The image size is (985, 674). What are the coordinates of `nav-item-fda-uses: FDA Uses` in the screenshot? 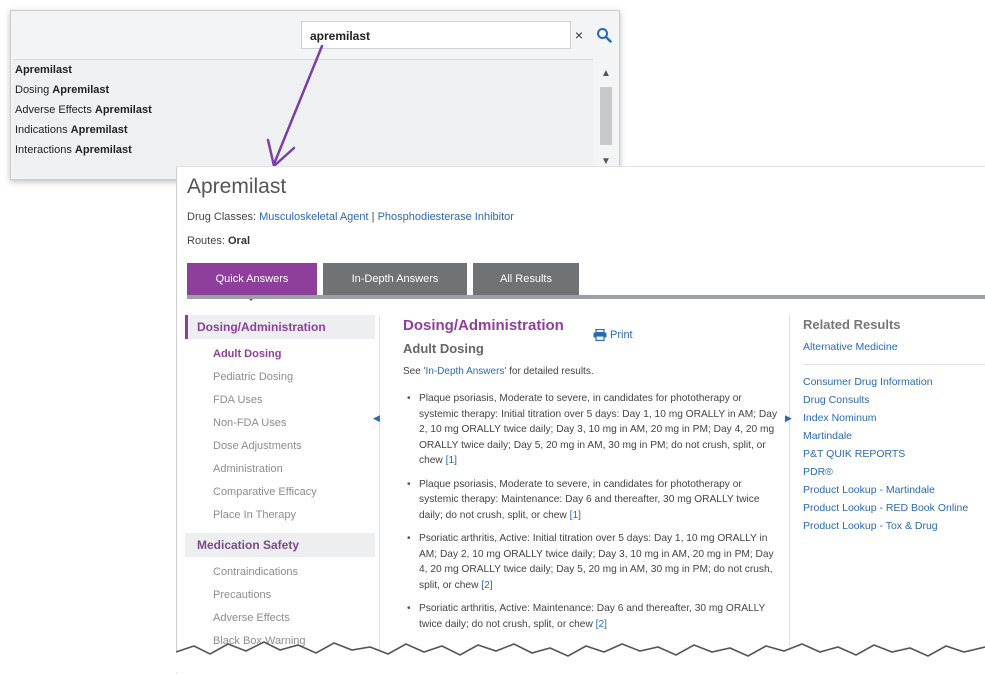 It's located at (280, 400).